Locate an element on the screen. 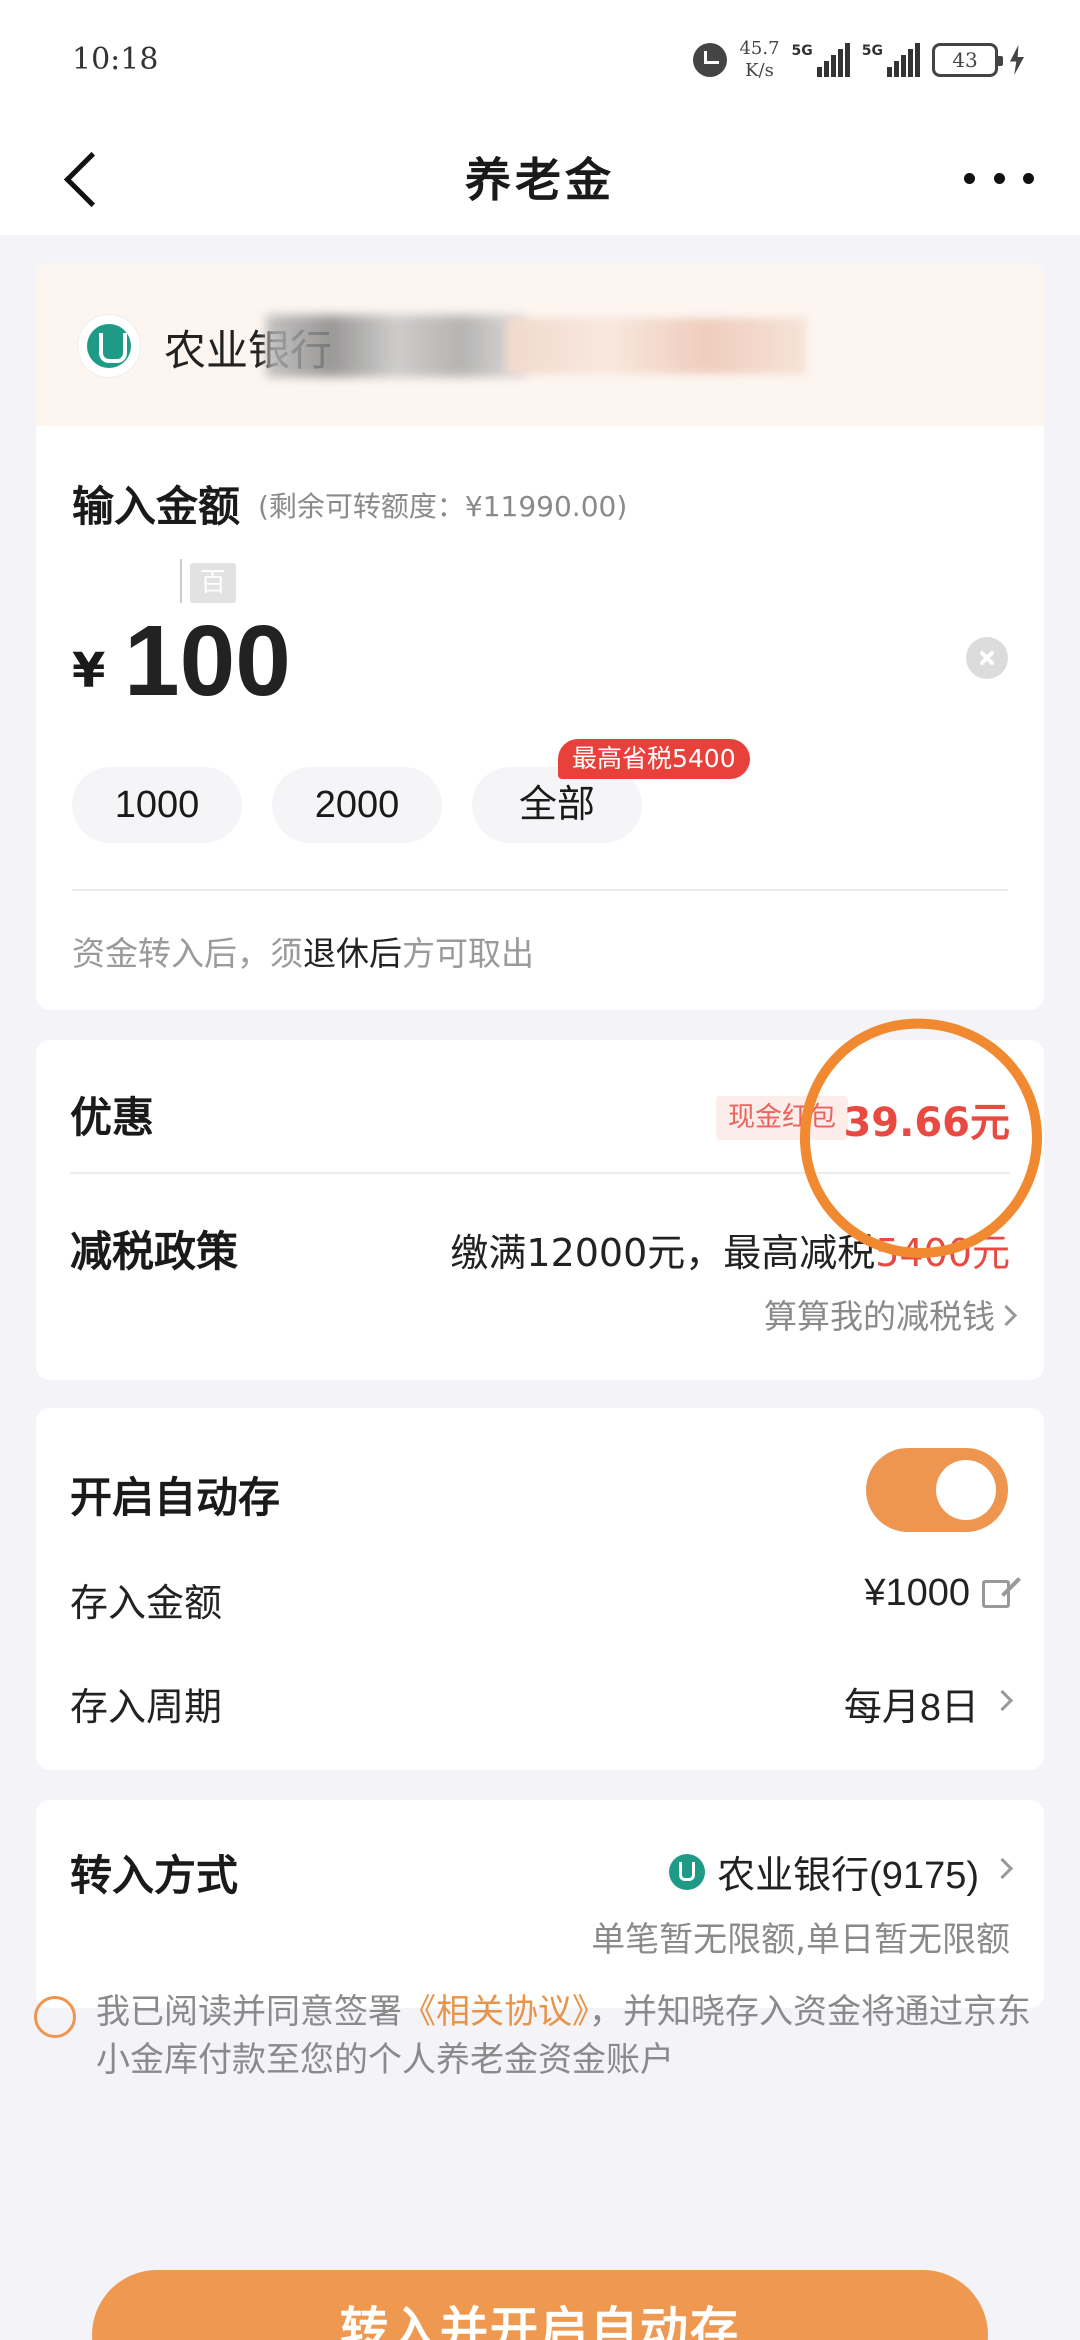 This screenshot has width=1080, height=2340. network-speed-value: 45.7 is located at coordinates (759, 48).